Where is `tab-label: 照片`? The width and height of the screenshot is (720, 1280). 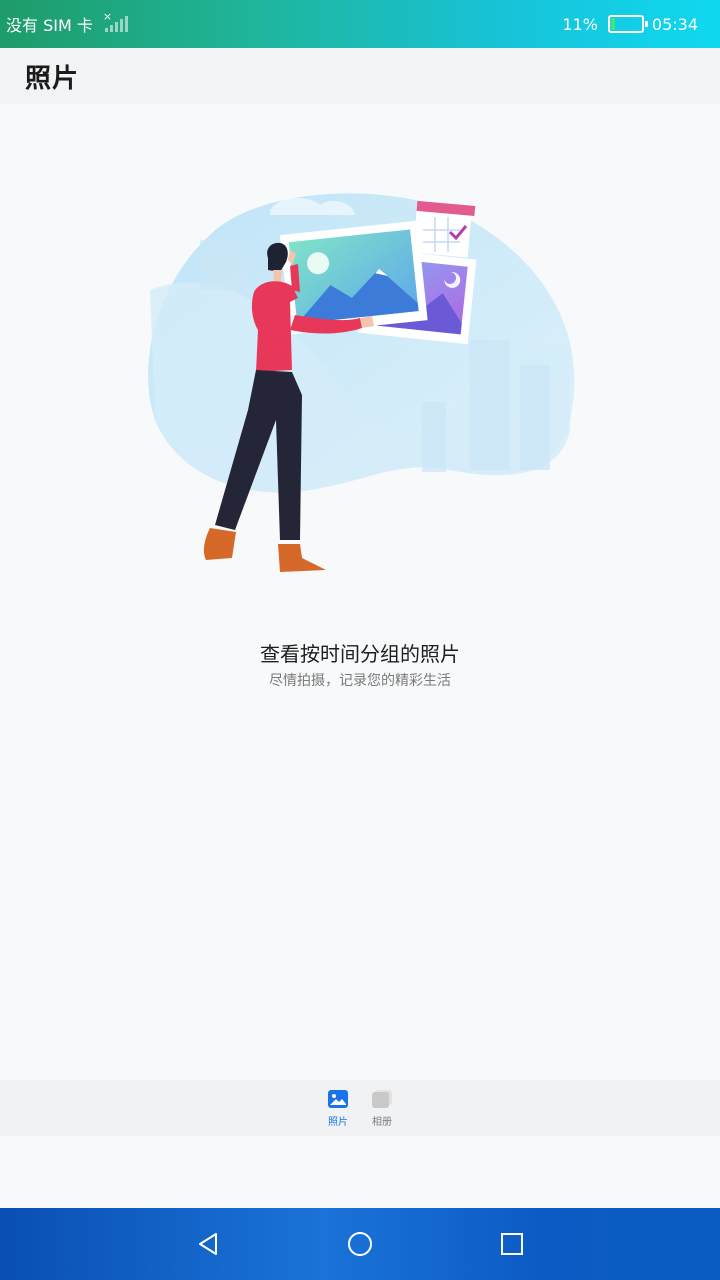
tab-label: 照片 is located at coordinates (338, 1122).